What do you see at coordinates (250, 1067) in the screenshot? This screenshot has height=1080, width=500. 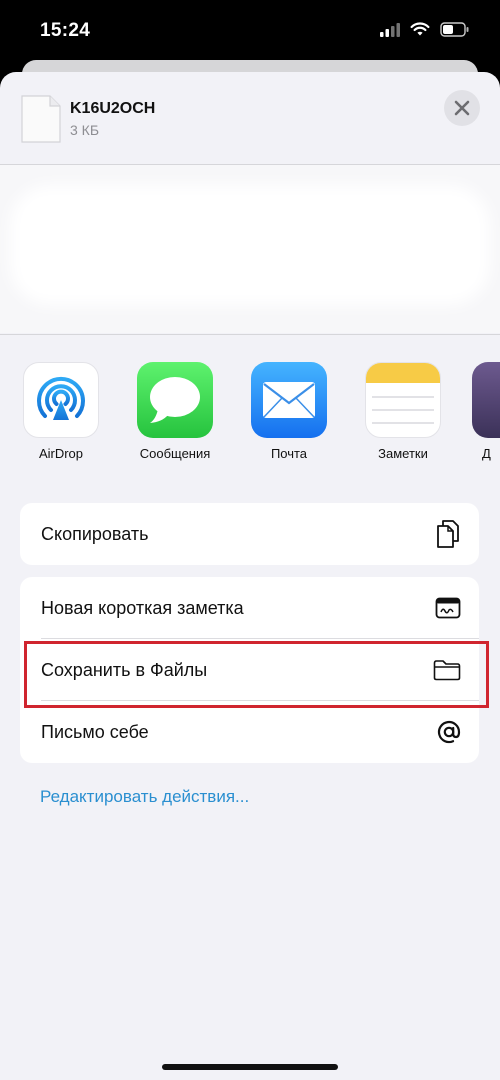 I see `home-indicator` at bounding box center [250, 1067].